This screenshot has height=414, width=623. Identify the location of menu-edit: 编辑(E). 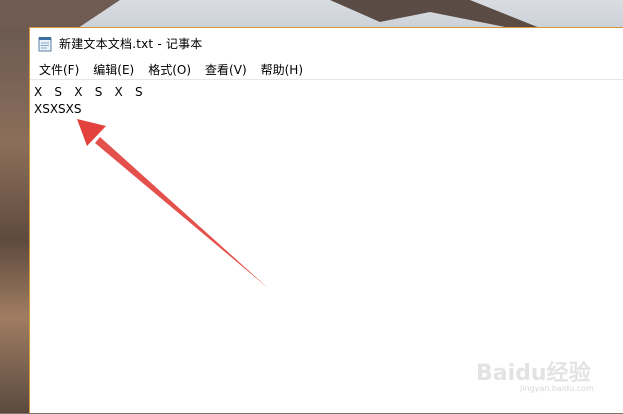
(113, 69).